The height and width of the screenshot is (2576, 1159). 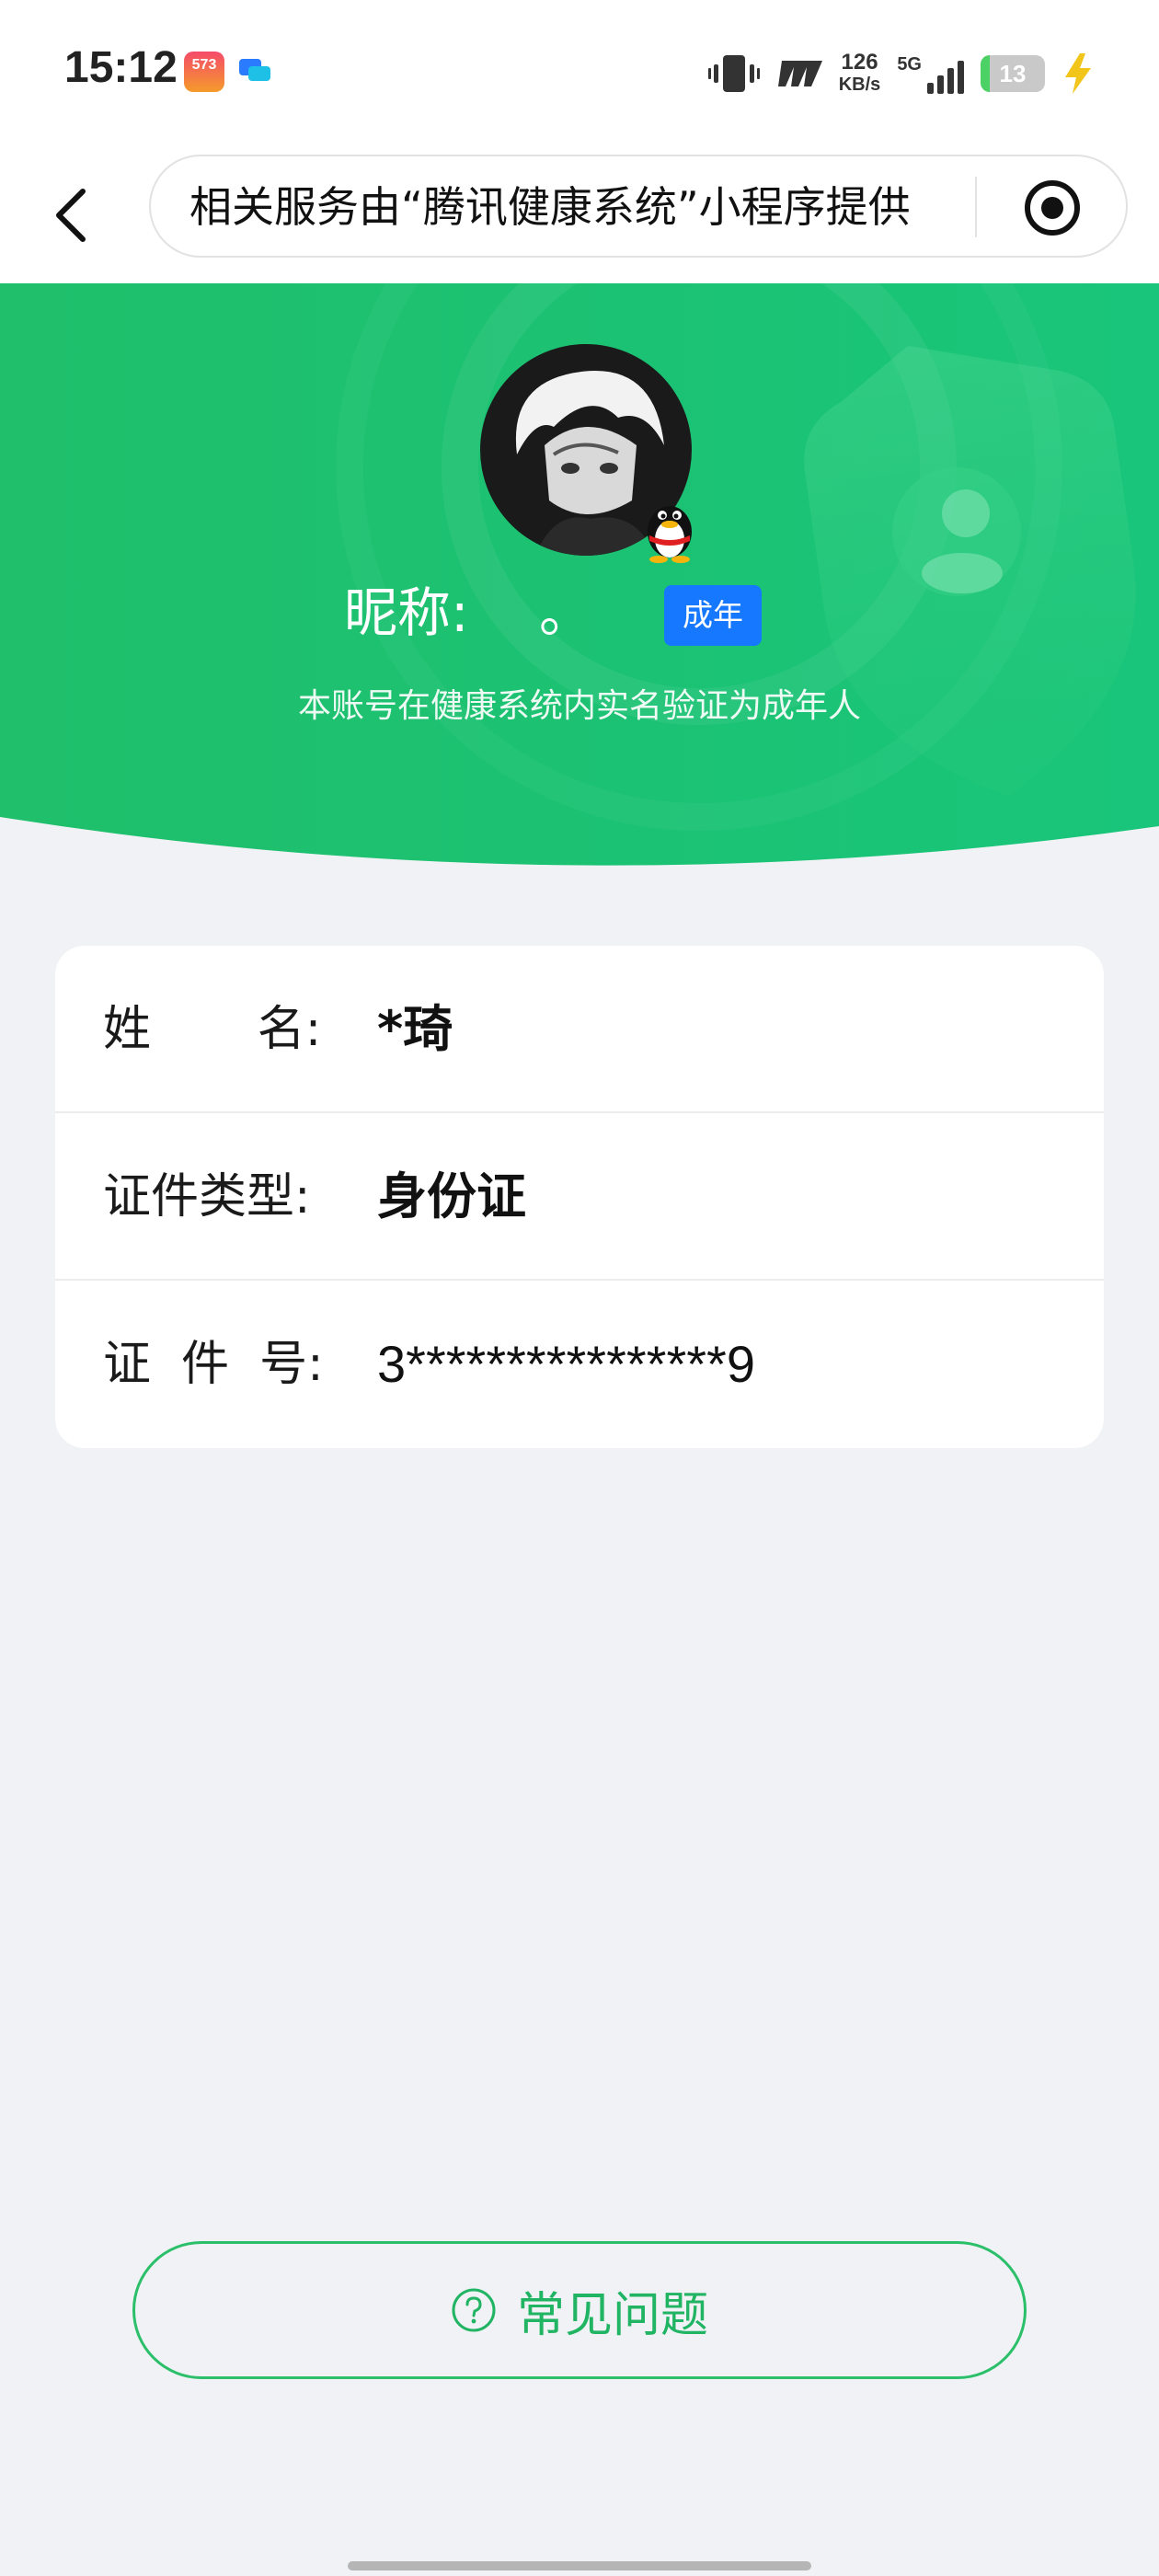 I want to click on status-indicators: 126 KB/s 5G 13, so click(x=901, y=73).